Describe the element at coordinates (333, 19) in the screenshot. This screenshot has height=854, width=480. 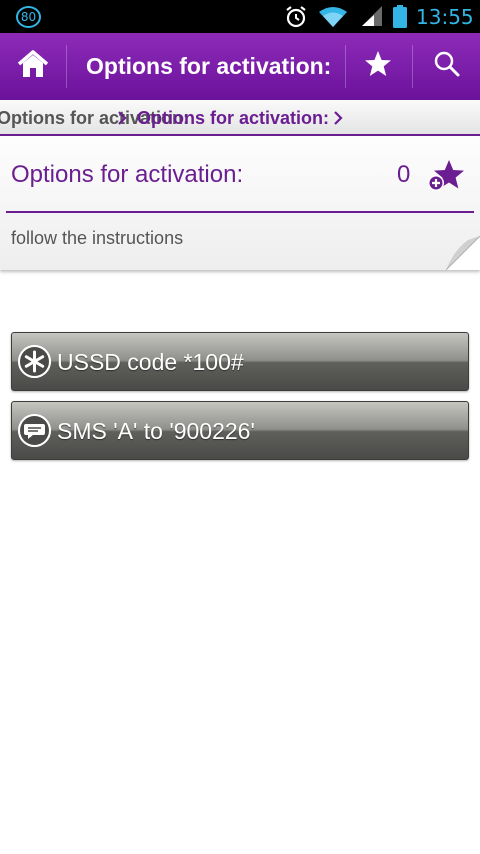
I see `wifi-icon` at that location.